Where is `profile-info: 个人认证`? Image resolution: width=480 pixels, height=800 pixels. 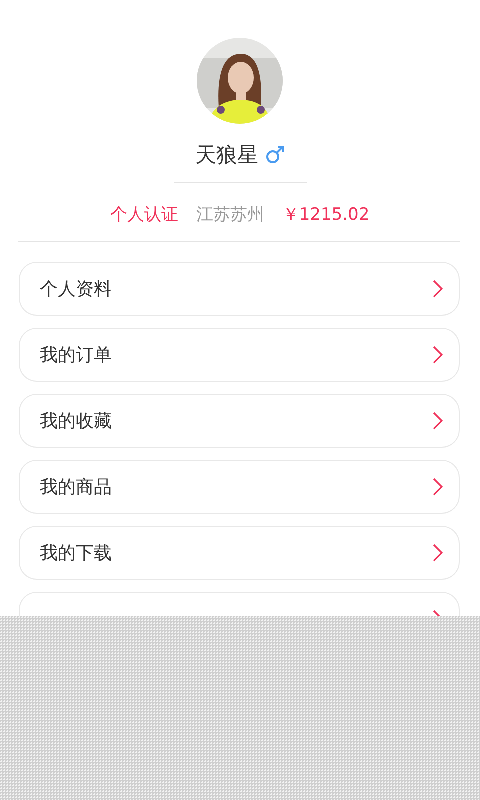
profile-info: 个人认证 is located at coordinates (144, 215).